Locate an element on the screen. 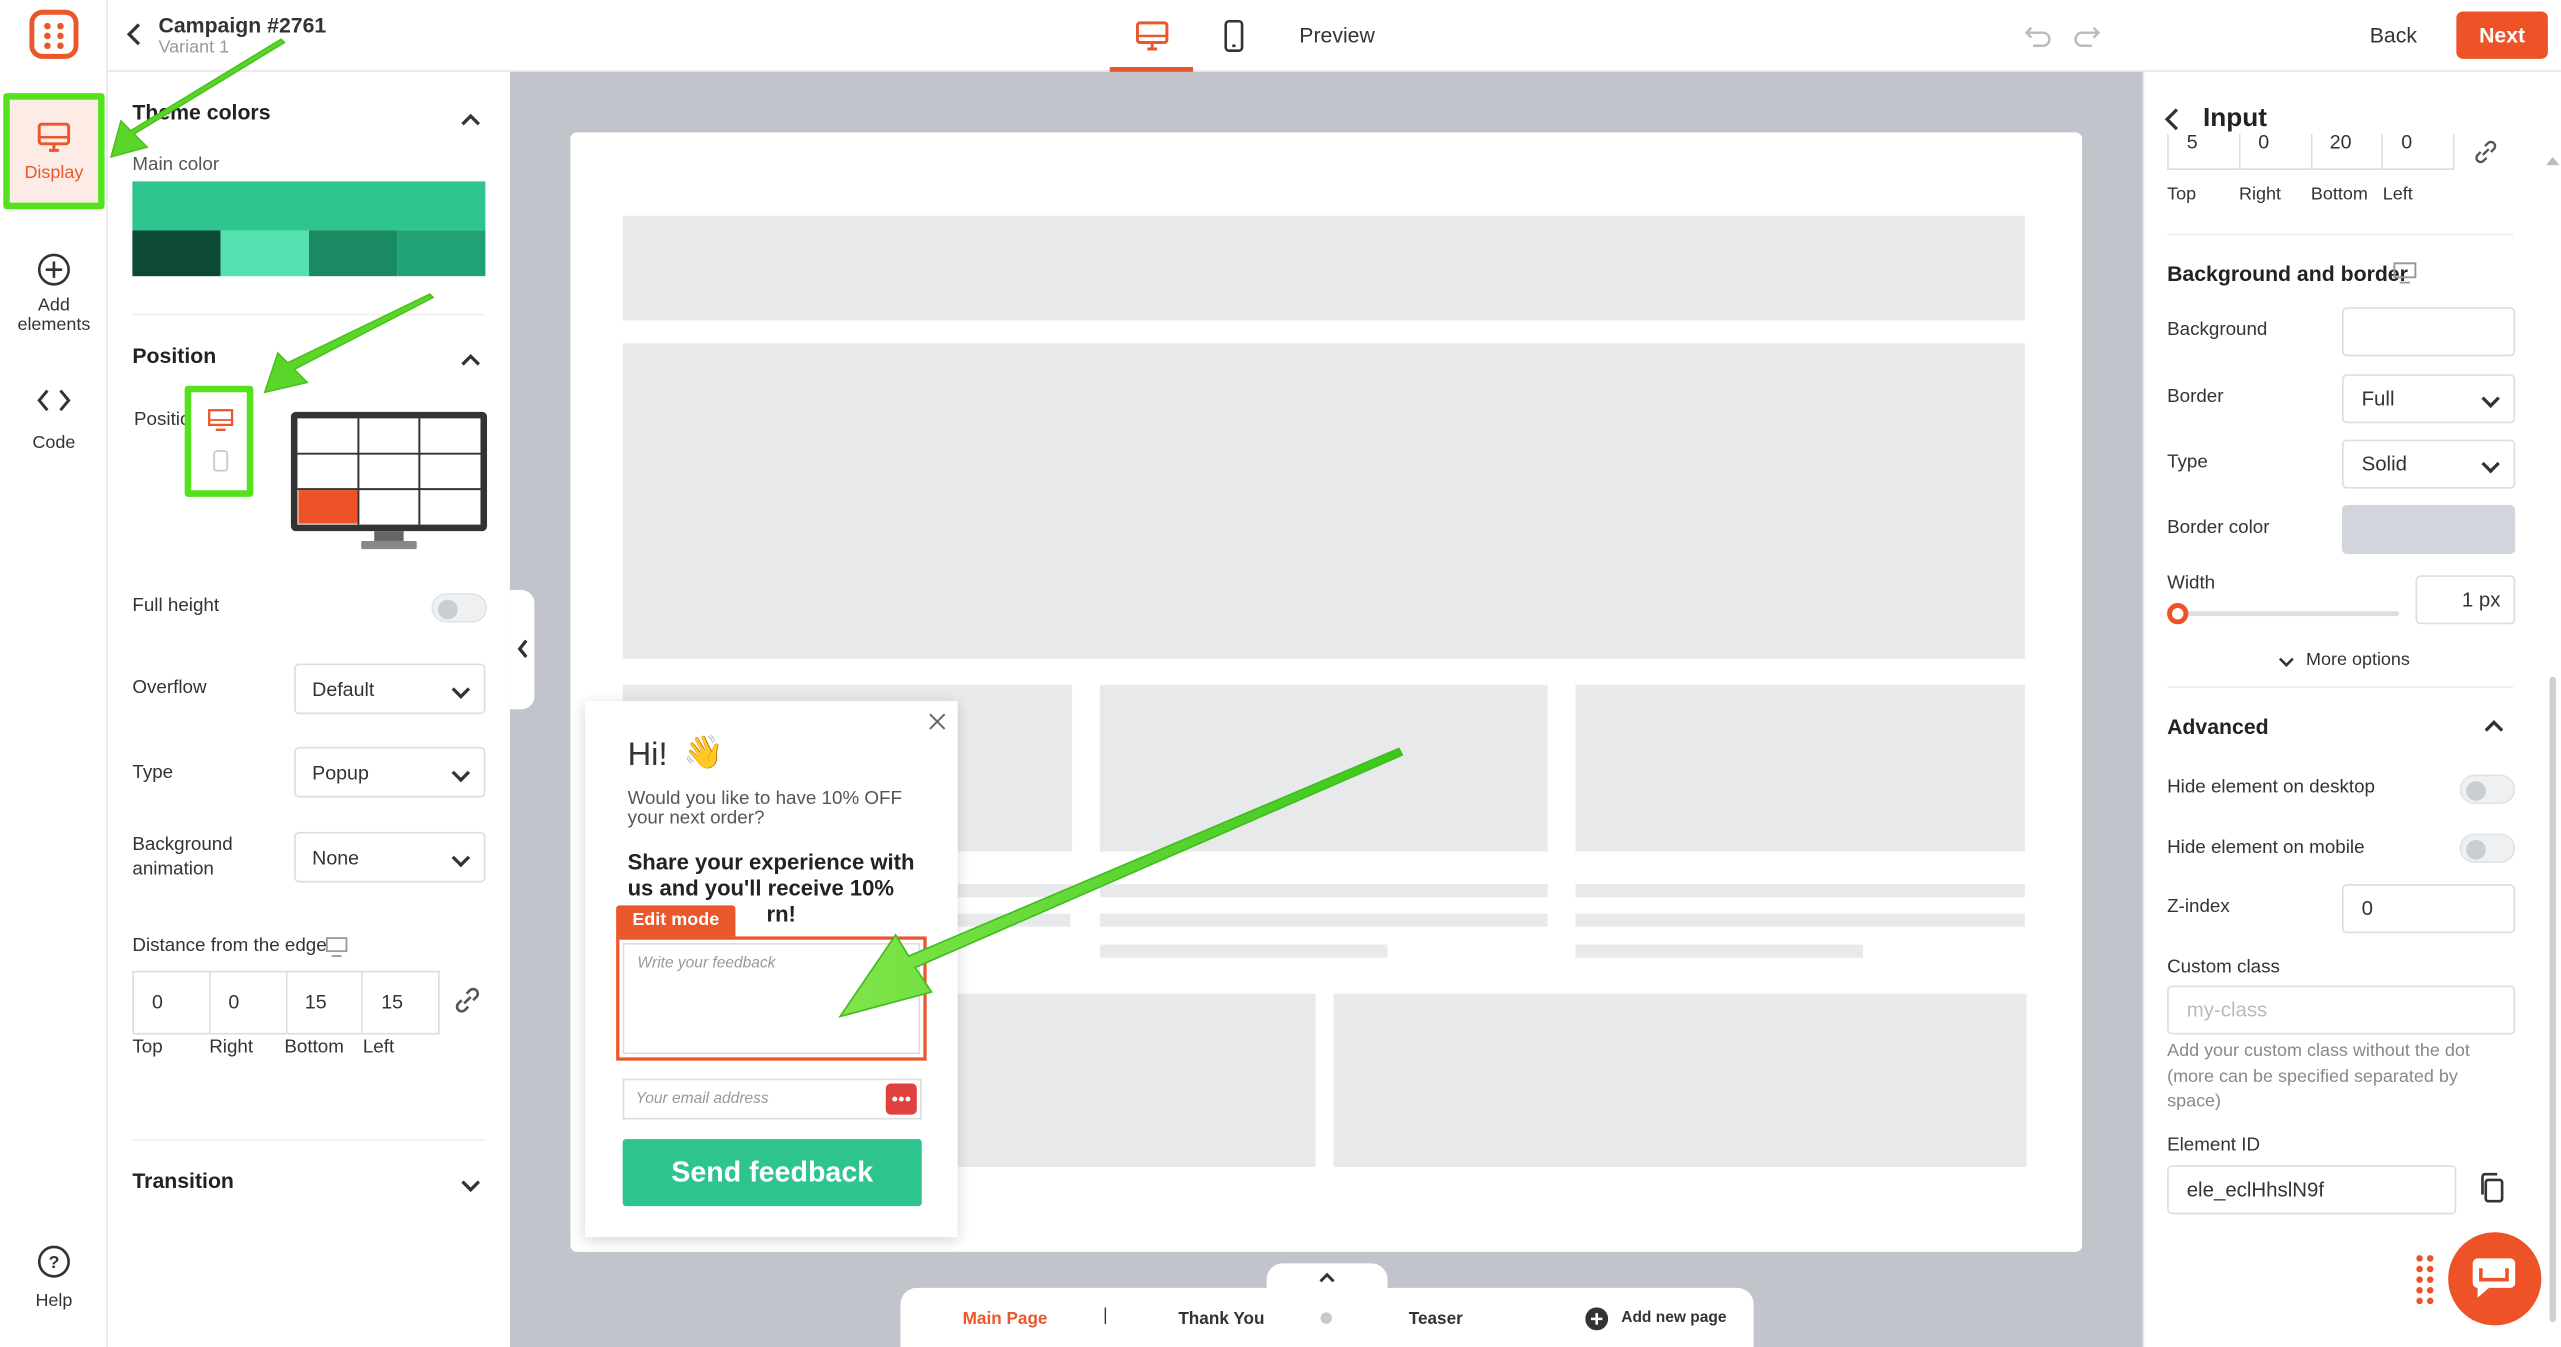 The image size is (2561, 1347). add-page-icon is located at coordinates (1597, 1319).